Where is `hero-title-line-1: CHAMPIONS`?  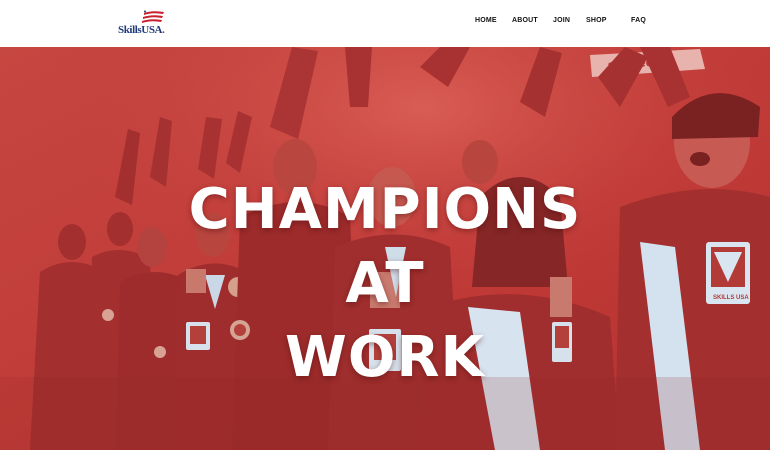 hero-title-line-1: CHAMPIONS is located at coordinates (385, 209).